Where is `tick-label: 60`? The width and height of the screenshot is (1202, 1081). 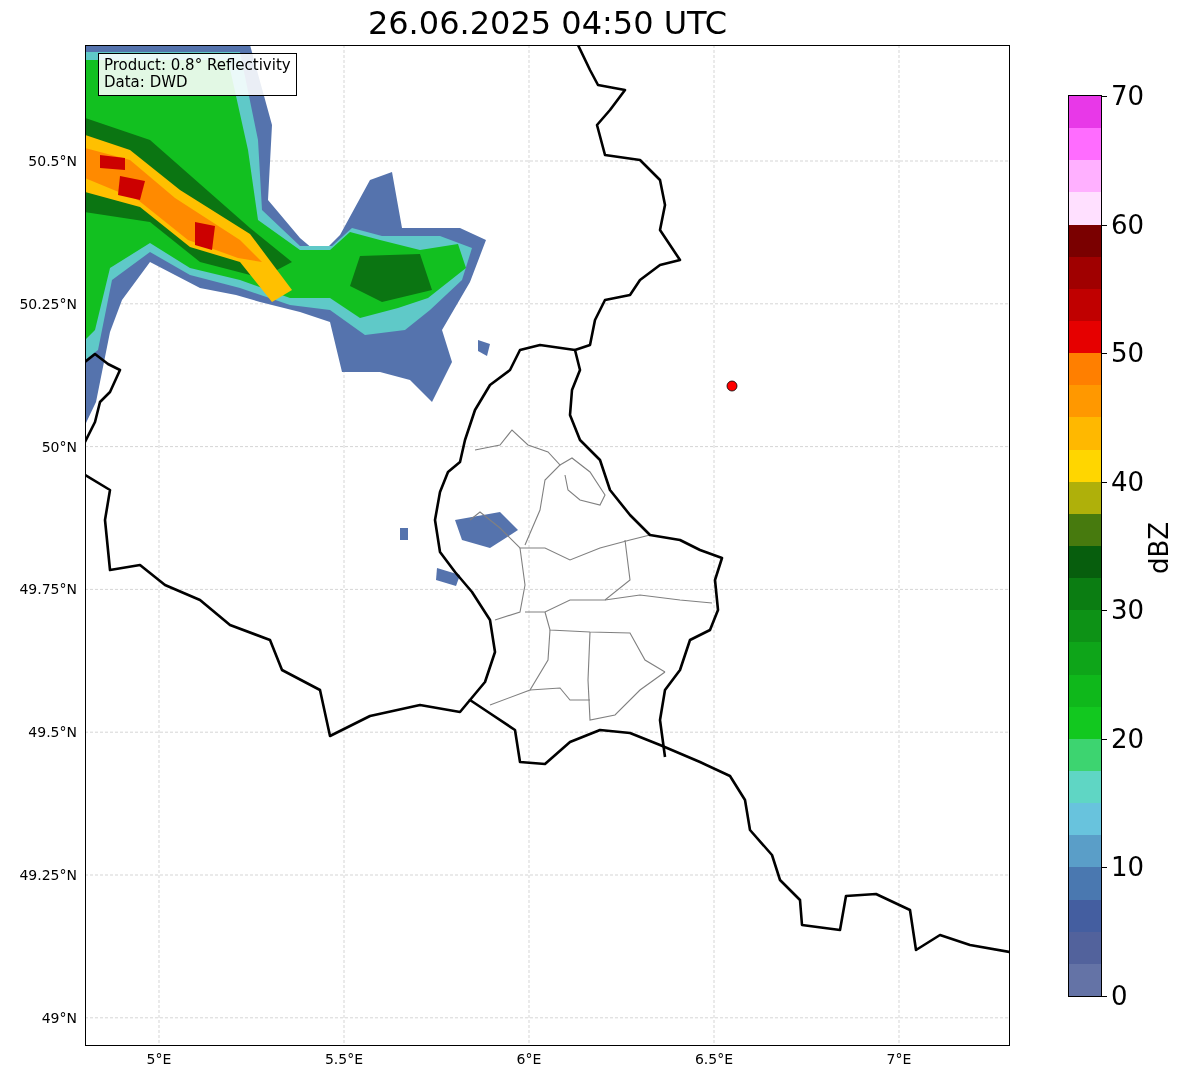 tick-label: 60 is located at coordinates (1128, 224).